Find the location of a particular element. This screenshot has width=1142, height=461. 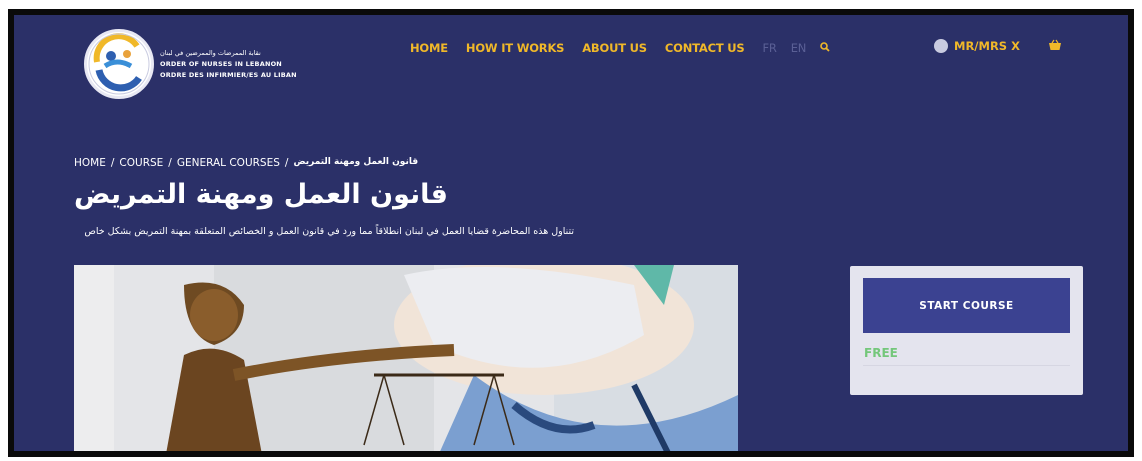

lang-en: EN is located at coordinates (799, 48).